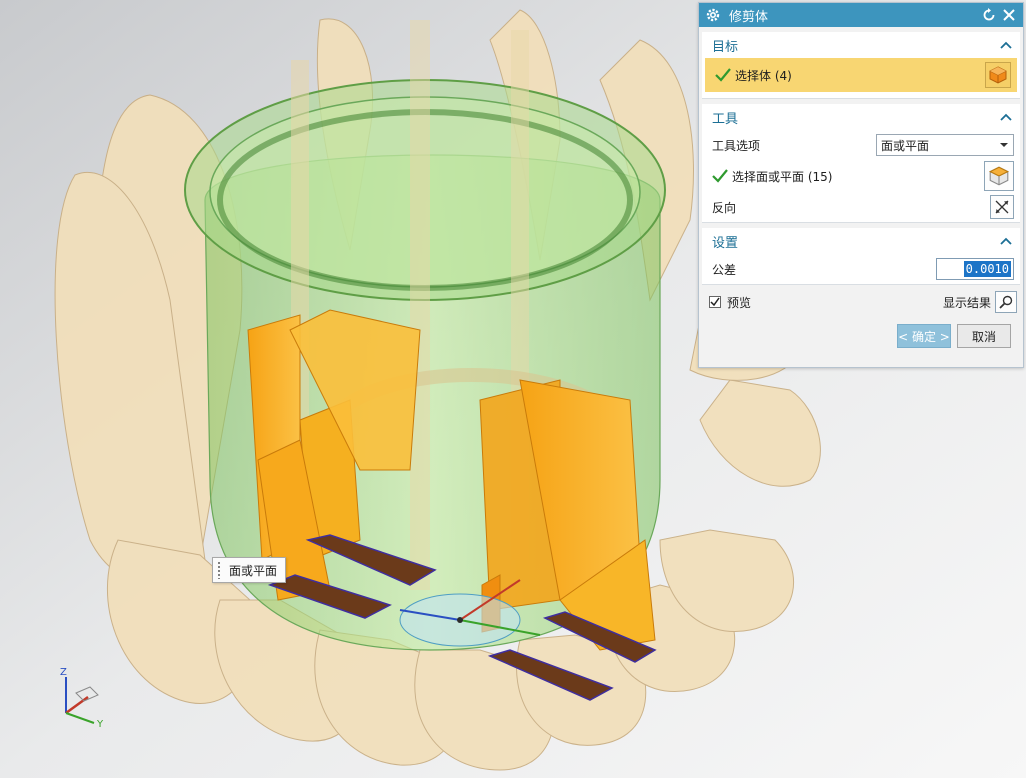  I want to click on gear-icon, so click(713, 15).